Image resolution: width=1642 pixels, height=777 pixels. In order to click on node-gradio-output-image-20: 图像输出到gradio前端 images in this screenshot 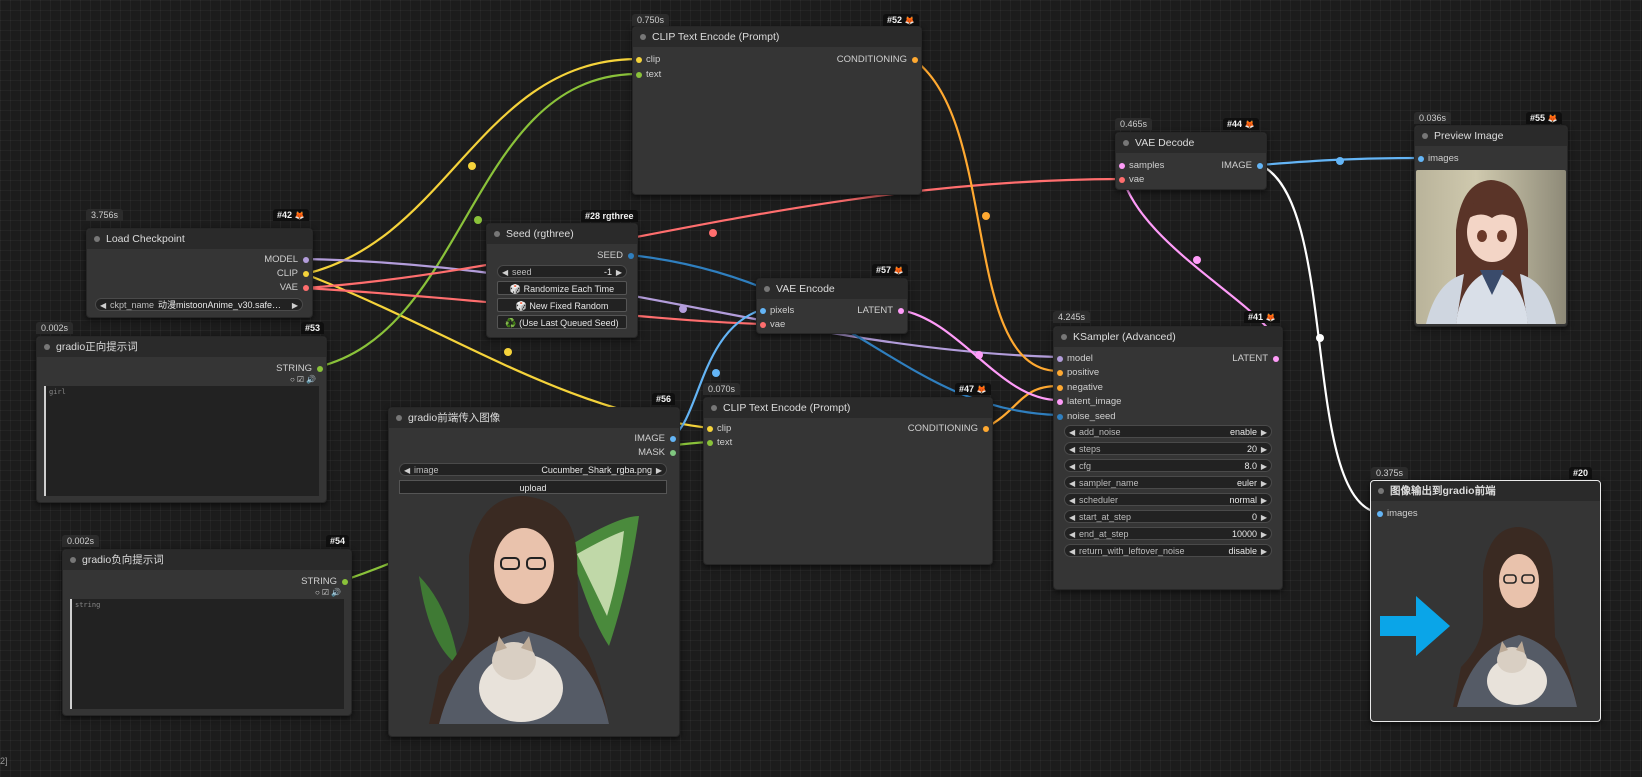, I will do `click(1485, 601)`.